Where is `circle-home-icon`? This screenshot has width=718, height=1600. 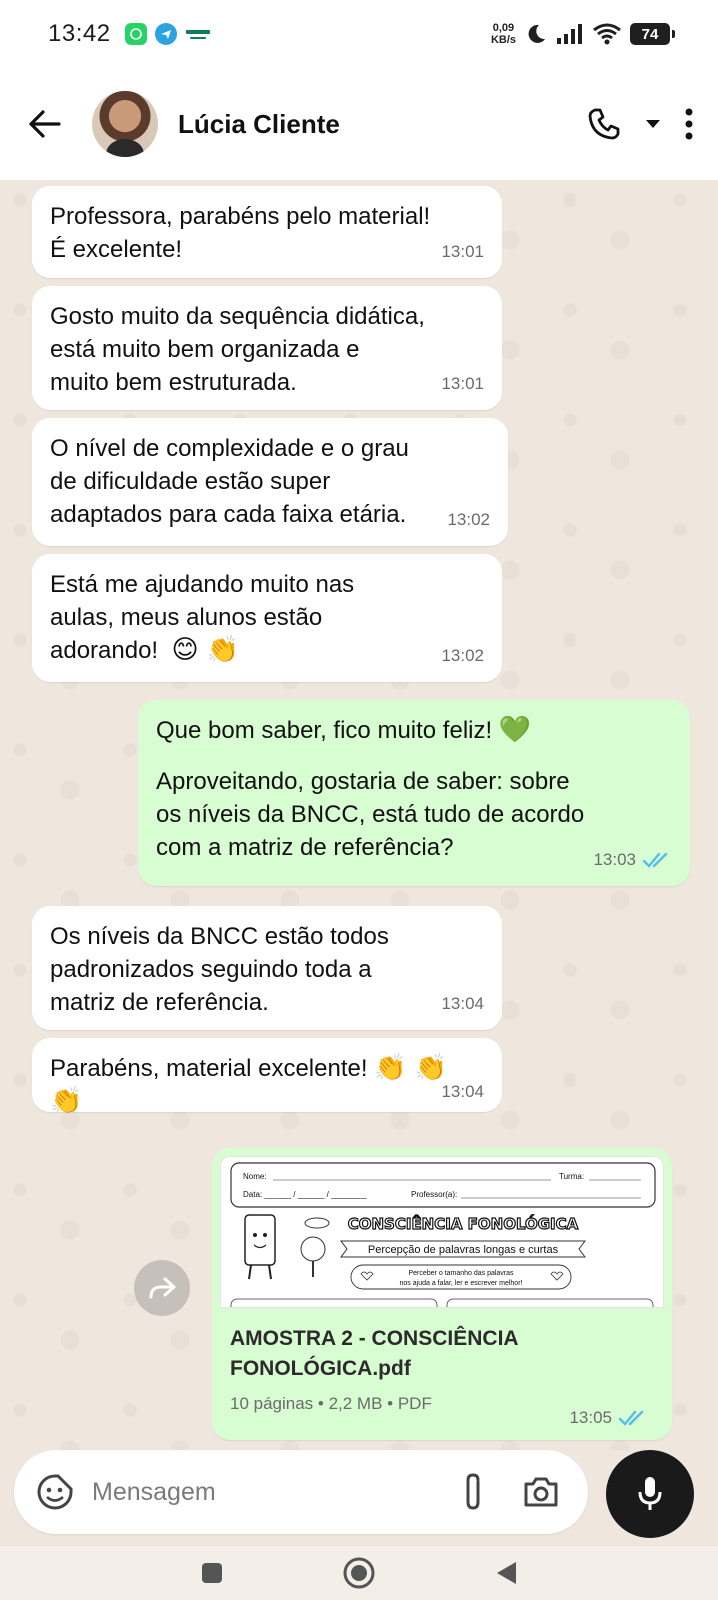 circle-home-icon is located at coordinates (359, 1573).